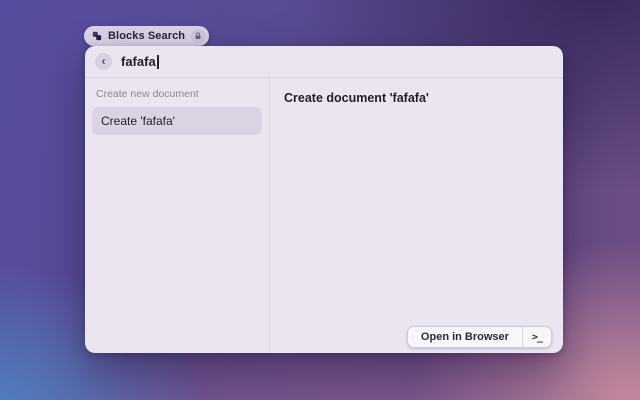 This screenshot has height=400, width=640. I want to click on list-item-create-fafafa: Create 'fafafa', so click(177, 121).